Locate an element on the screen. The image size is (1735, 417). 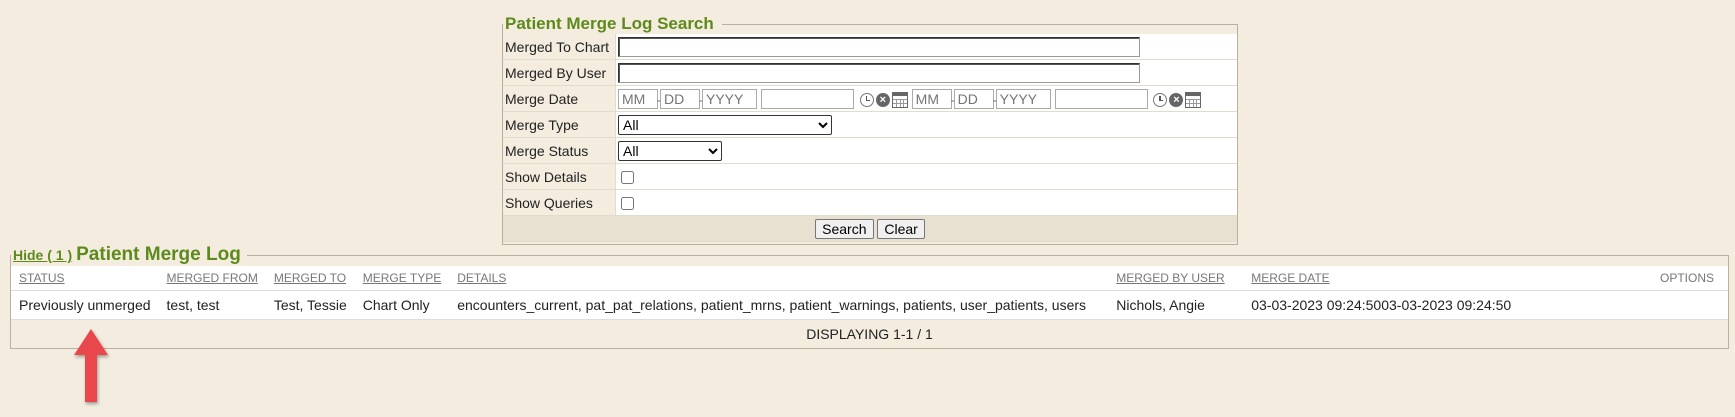
date-from-time-input is located at coordinates (807, 98).